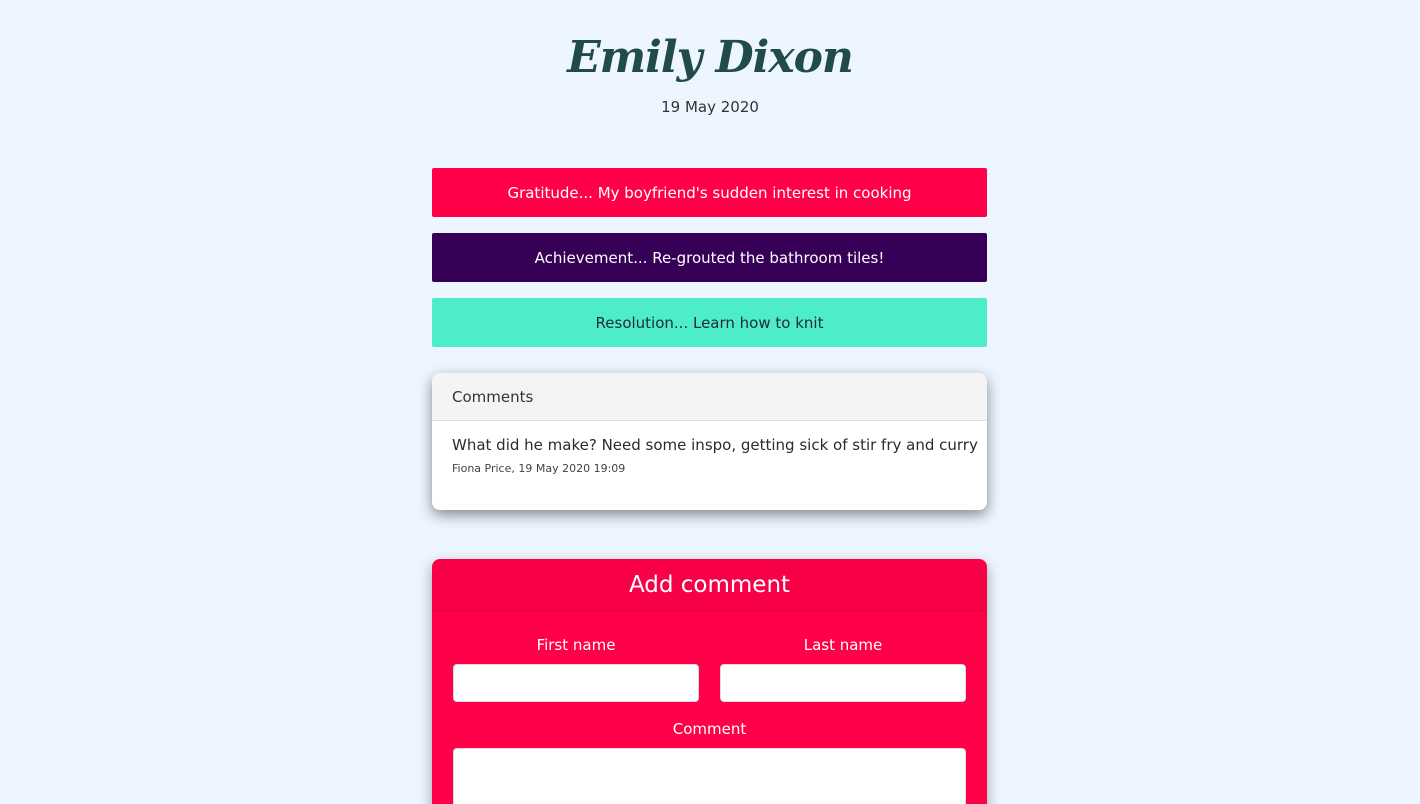 This screenshot has width=1420, height=804. Describe the element at coordinates (710, 107) in the screenshot. I see `profile-date: 19 May 2020` at that location.